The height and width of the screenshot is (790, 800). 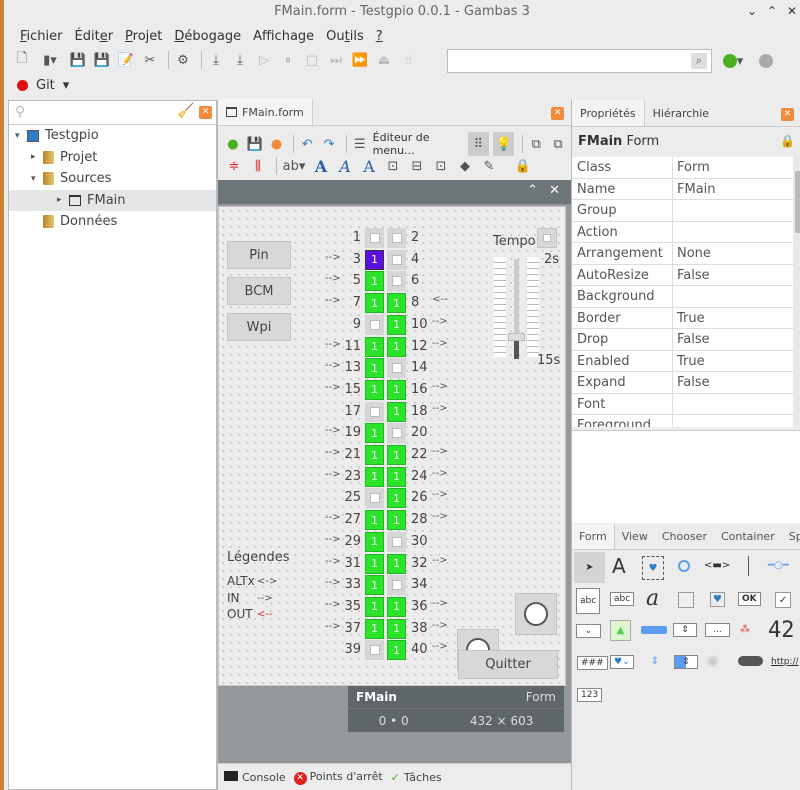 I want to click on url-tool: http://, so click(x=785, y=662).